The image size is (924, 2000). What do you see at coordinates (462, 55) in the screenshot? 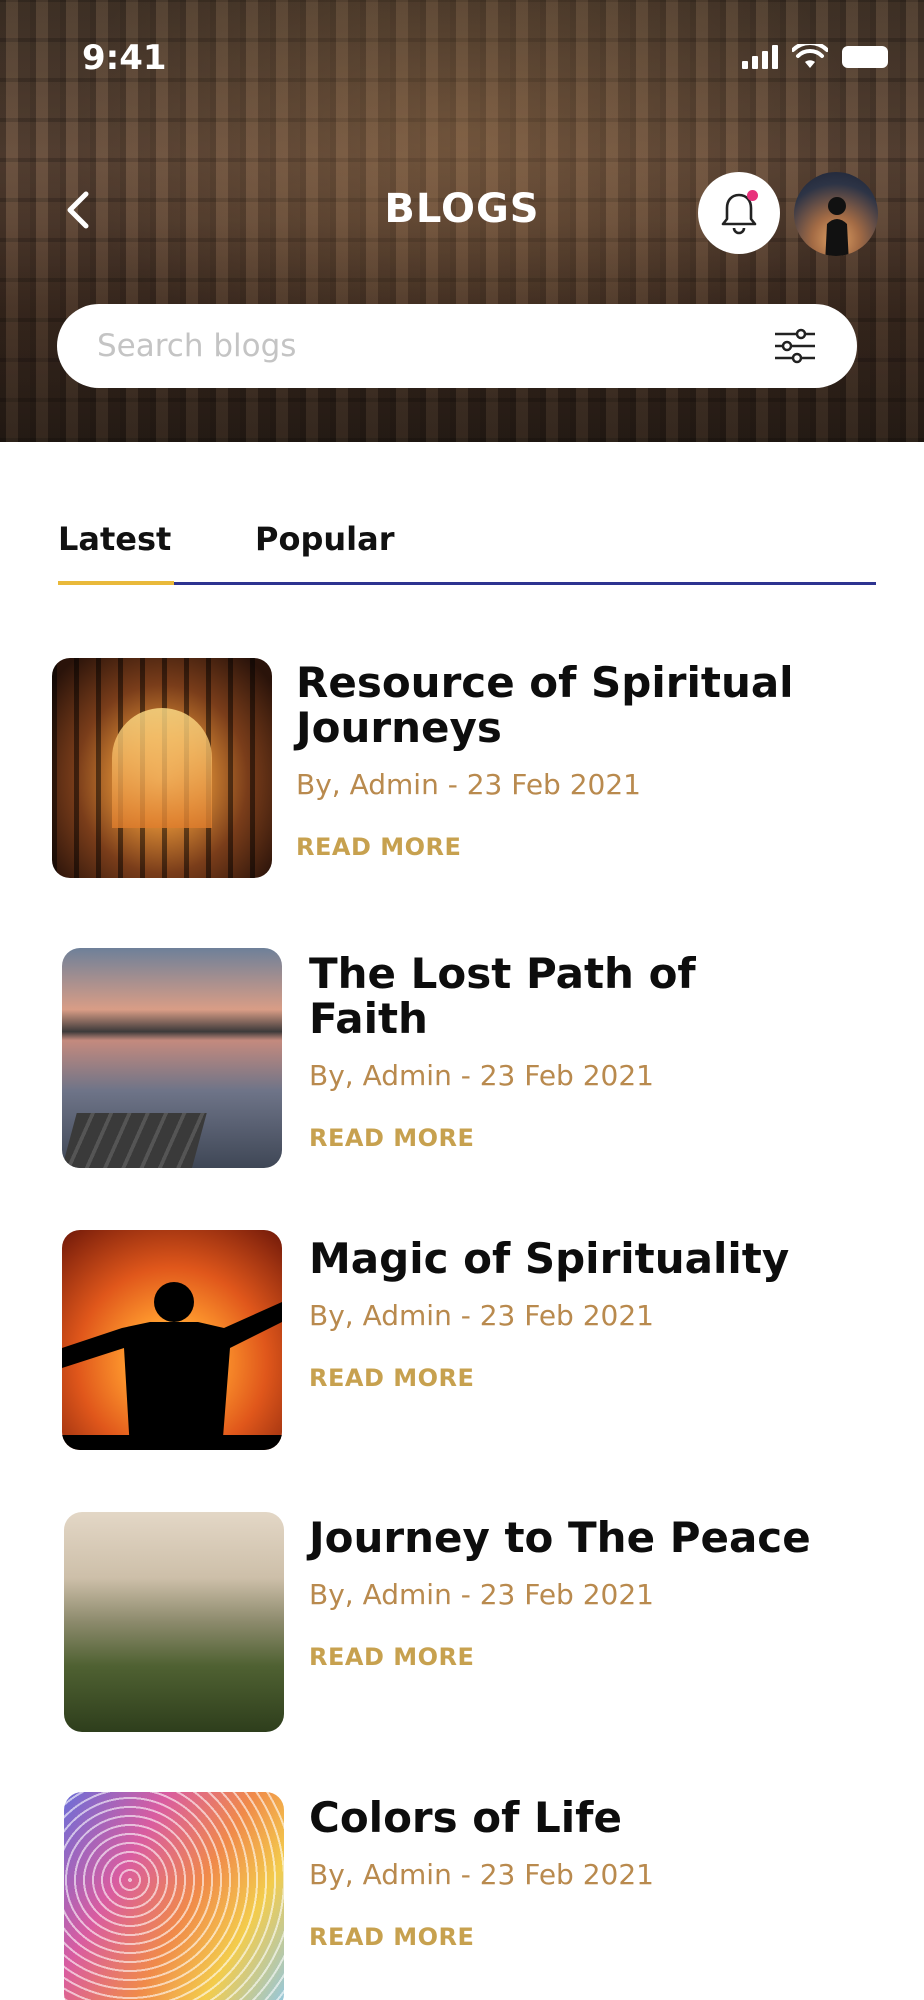
I see `status-bar: 9:41` at bounding box center [462, 55].